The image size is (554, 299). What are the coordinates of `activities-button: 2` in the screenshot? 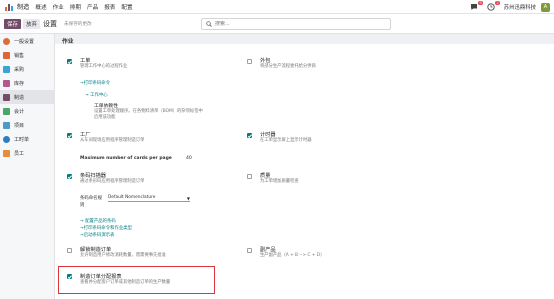 It's located at (493, 6).